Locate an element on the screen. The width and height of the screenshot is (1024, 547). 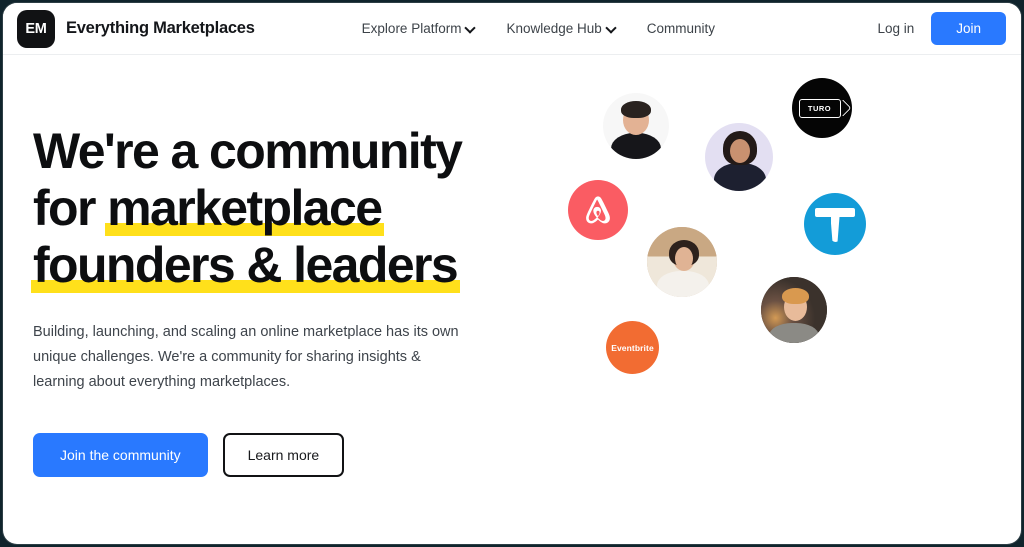
avatar-man-black-tshirt is located at coordinates (636, 126).